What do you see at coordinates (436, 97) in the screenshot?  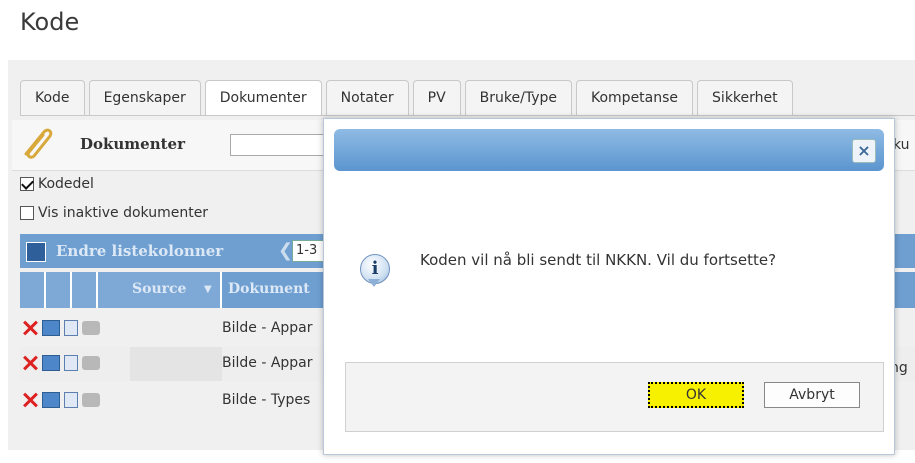 I see `tab-pv: PV` at bounding box center [436, 97].